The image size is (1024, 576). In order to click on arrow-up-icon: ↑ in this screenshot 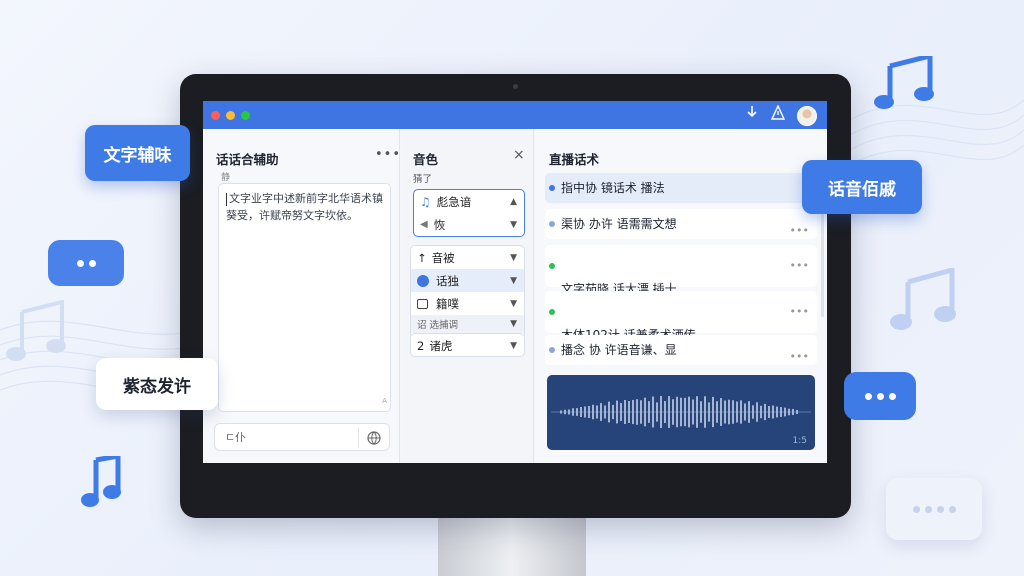, I will do `click(422, 257)`.